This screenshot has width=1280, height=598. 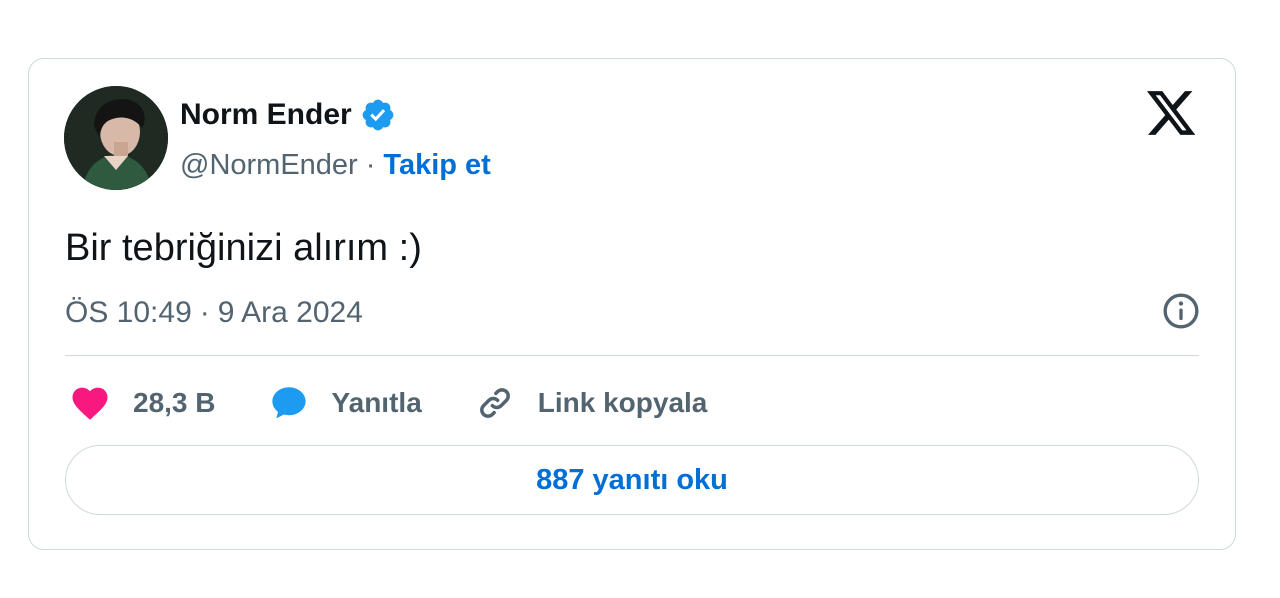 I want to click on read-replies-button: 887 yanıtı oku, so click(x=632, y=480).